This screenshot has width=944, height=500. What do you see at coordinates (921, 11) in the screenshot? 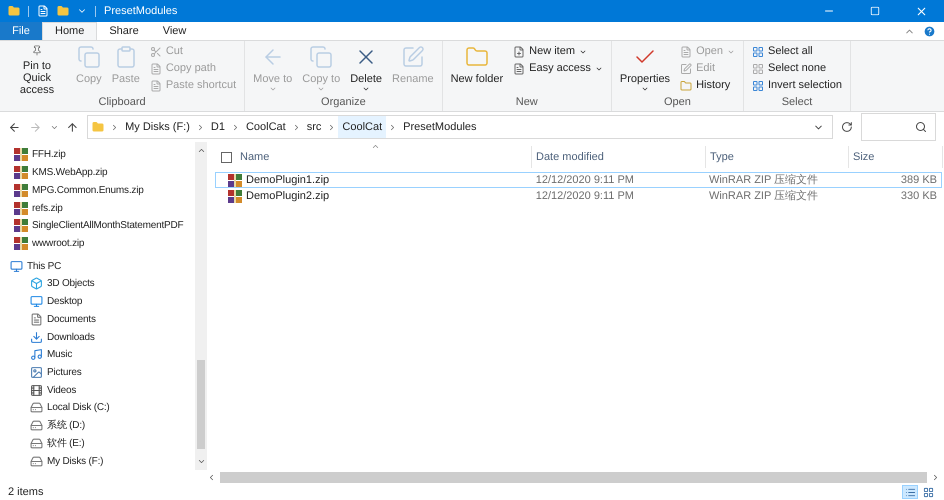
I see `close-icon` at bounding box center [921, 11].